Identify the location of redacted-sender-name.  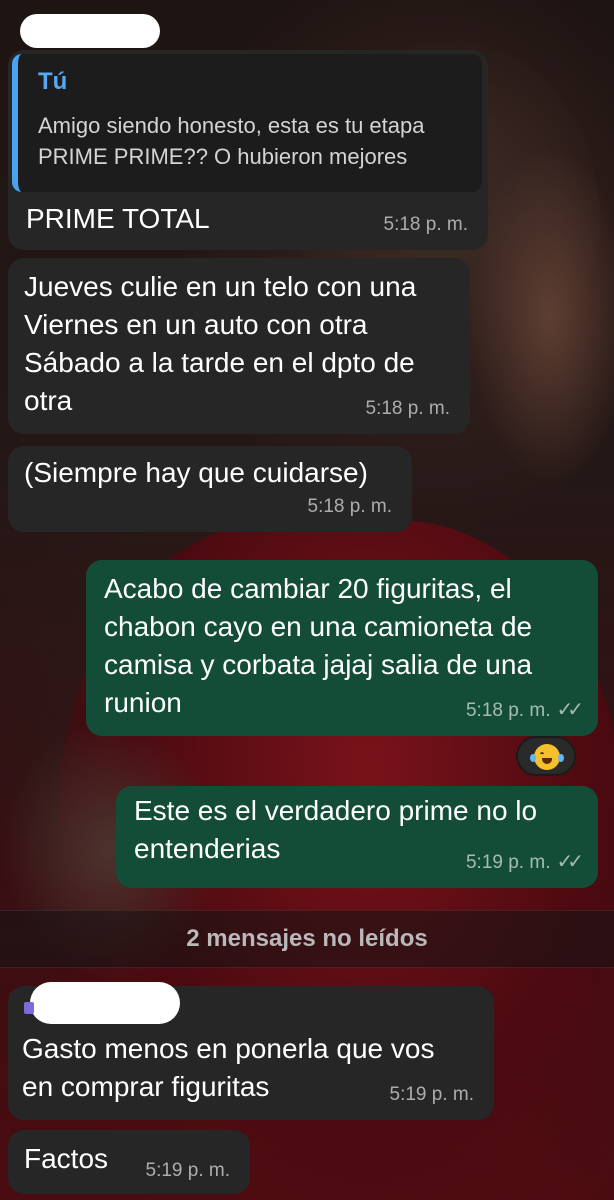
(105, 1003).